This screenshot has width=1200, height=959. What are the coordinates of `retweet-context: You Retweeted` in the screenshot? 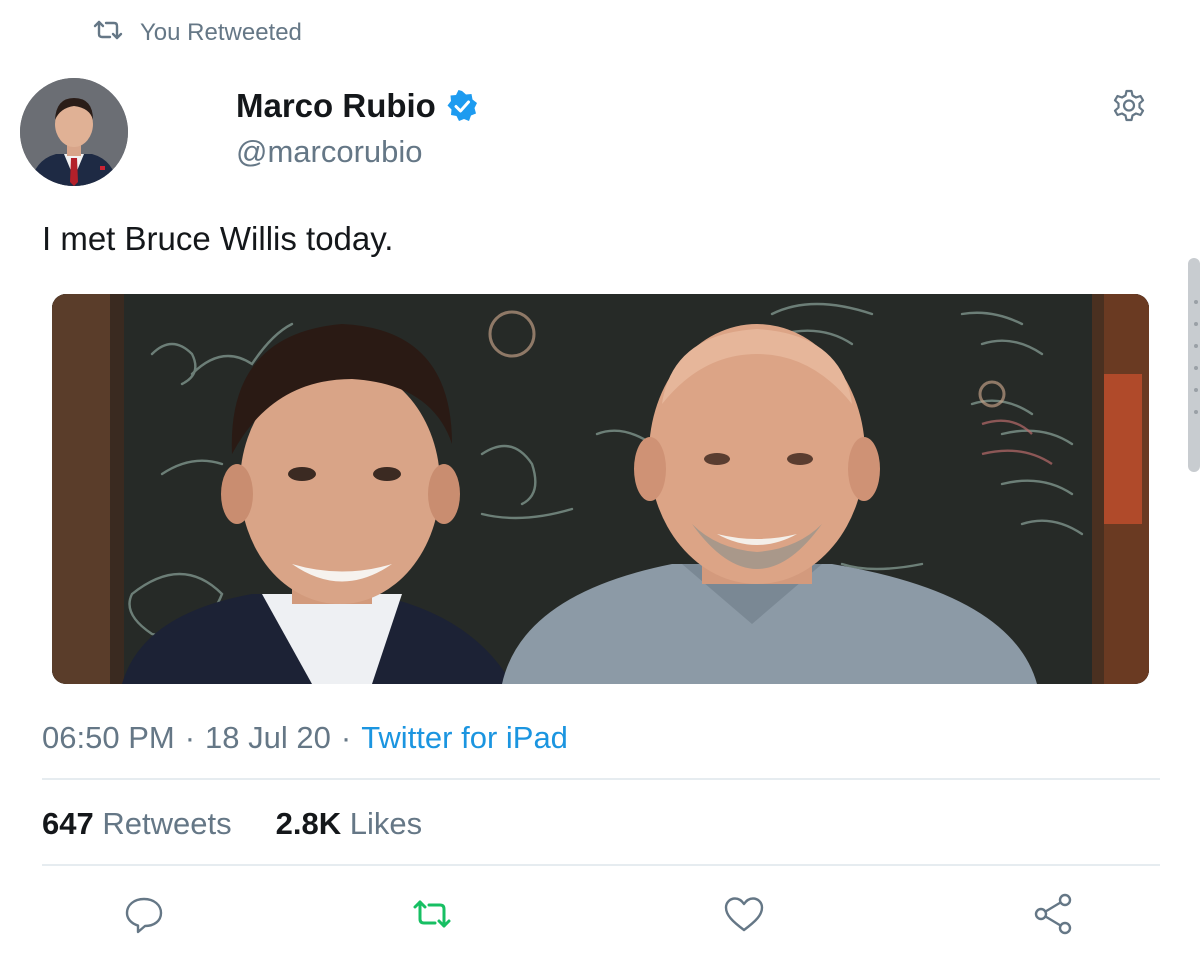 It's located at (197, 33).